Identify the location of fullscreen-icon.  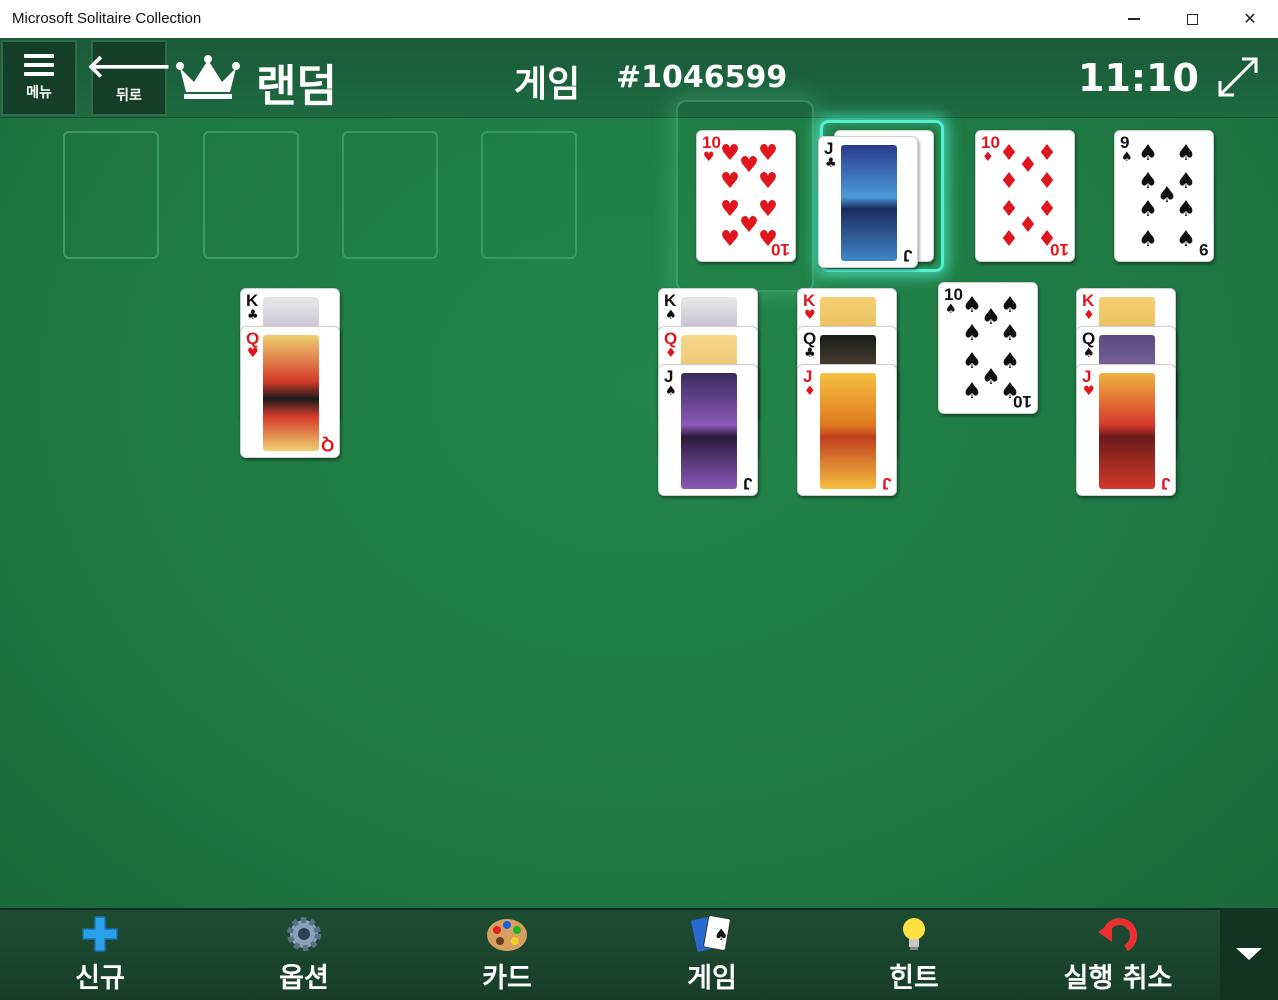
(1238, 77).